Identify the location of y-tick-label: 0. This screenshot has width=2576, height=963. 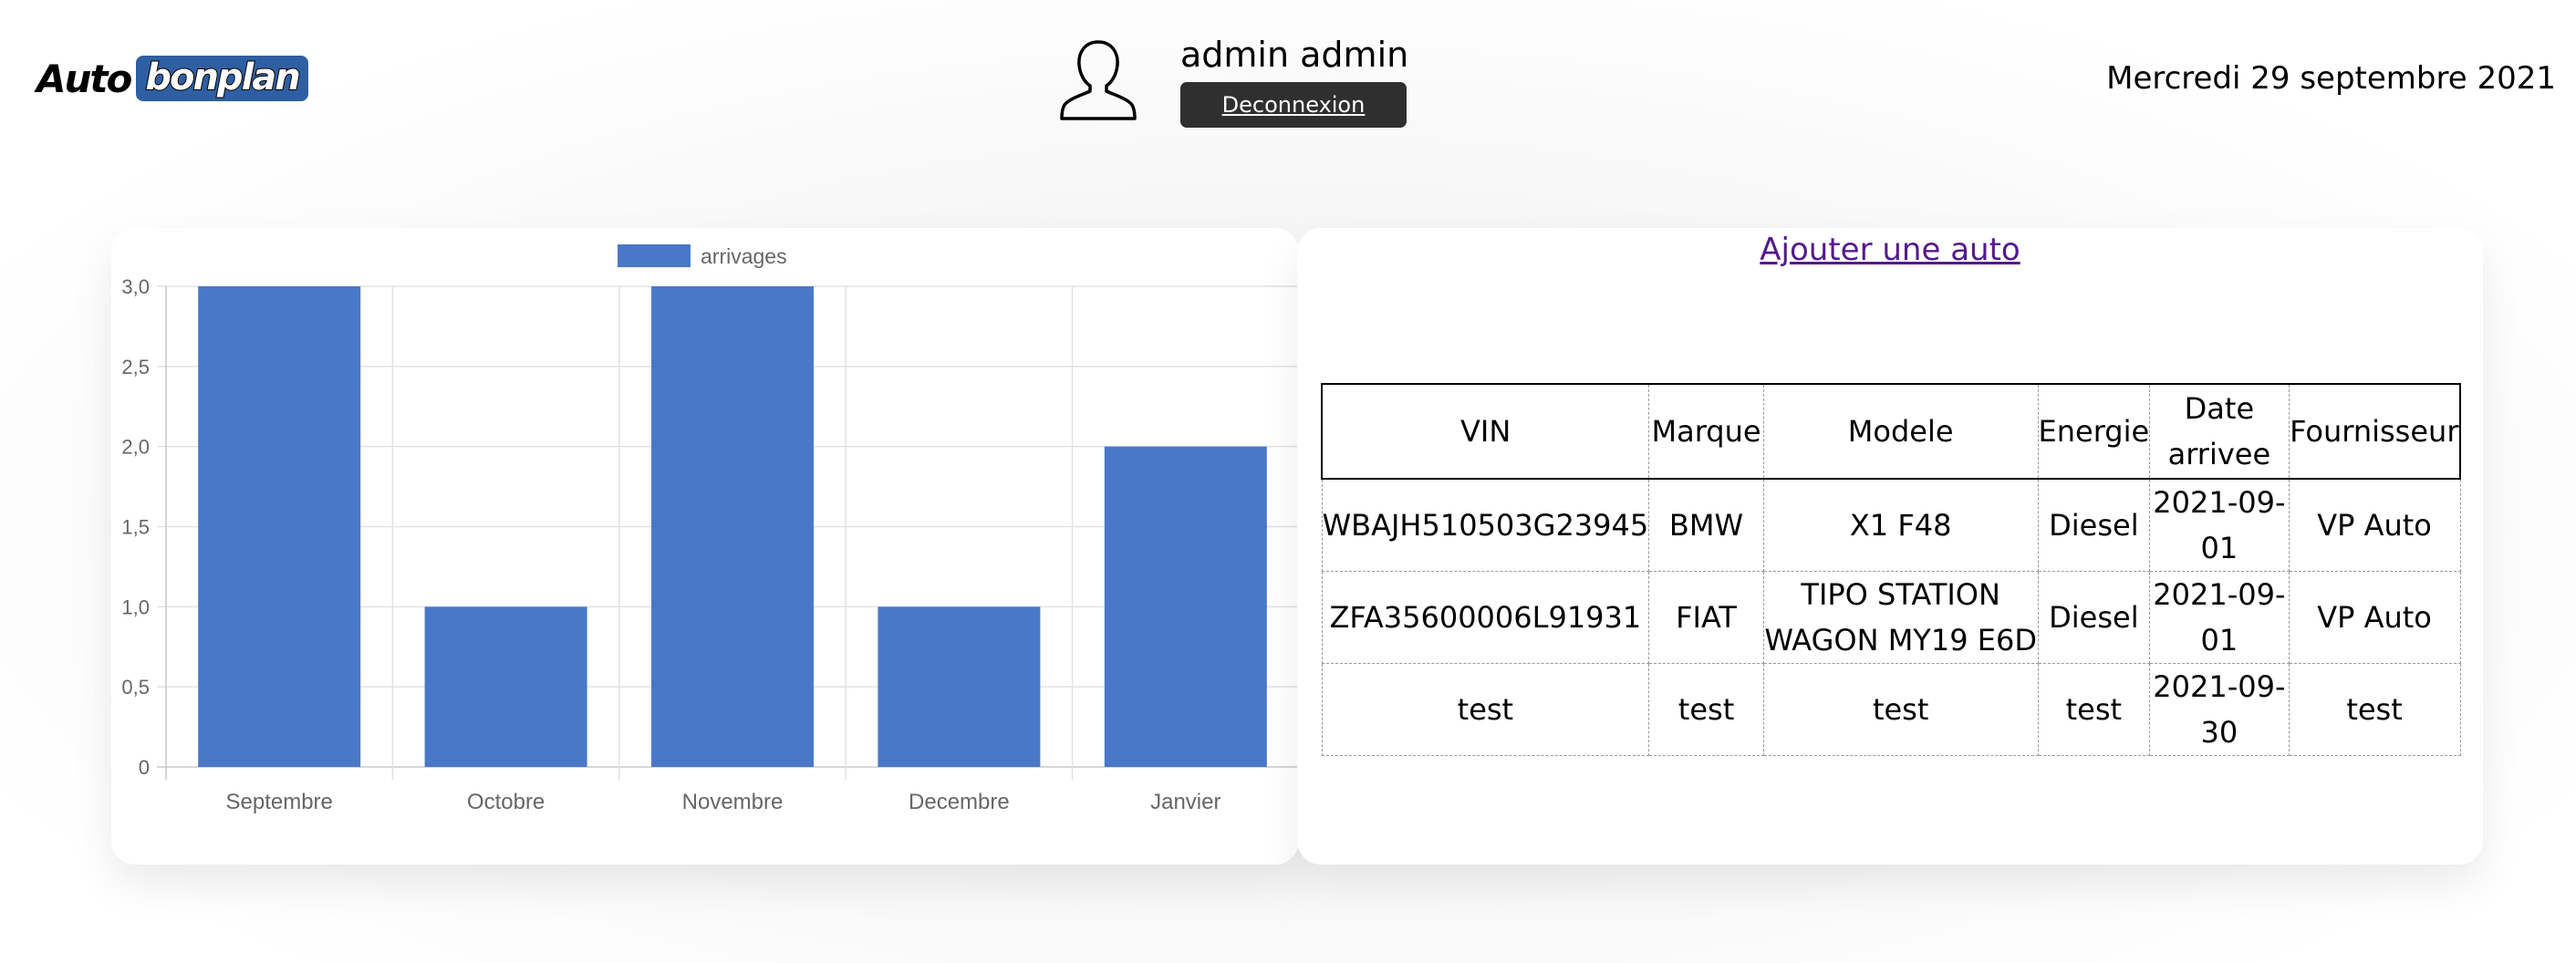
(145, 767).